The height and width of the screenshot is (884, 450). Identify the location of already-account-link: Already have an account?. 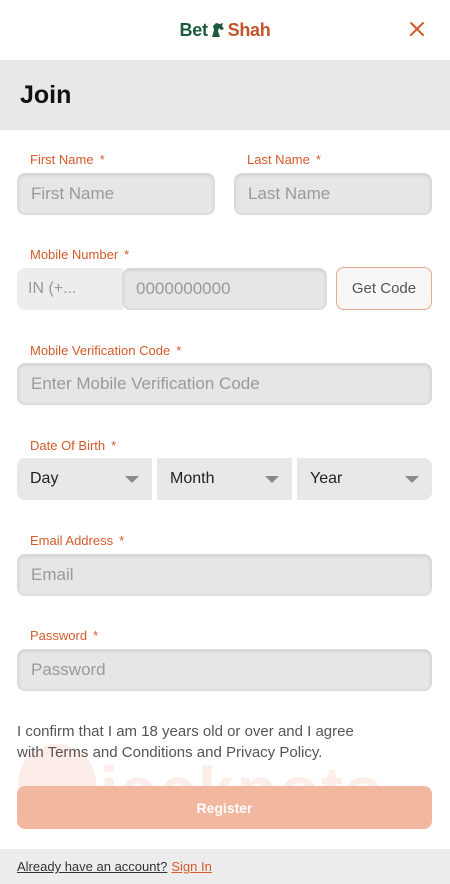
(92, 866).